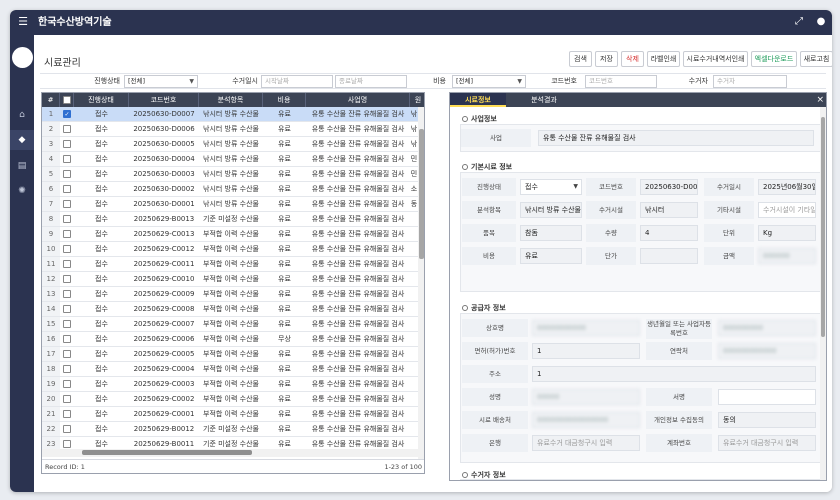 The height and width of the screenshot is (500, 840). Describe the element at coordinates (22, 191) in the screenshot. I see `gear-icon: ✺` at that location.